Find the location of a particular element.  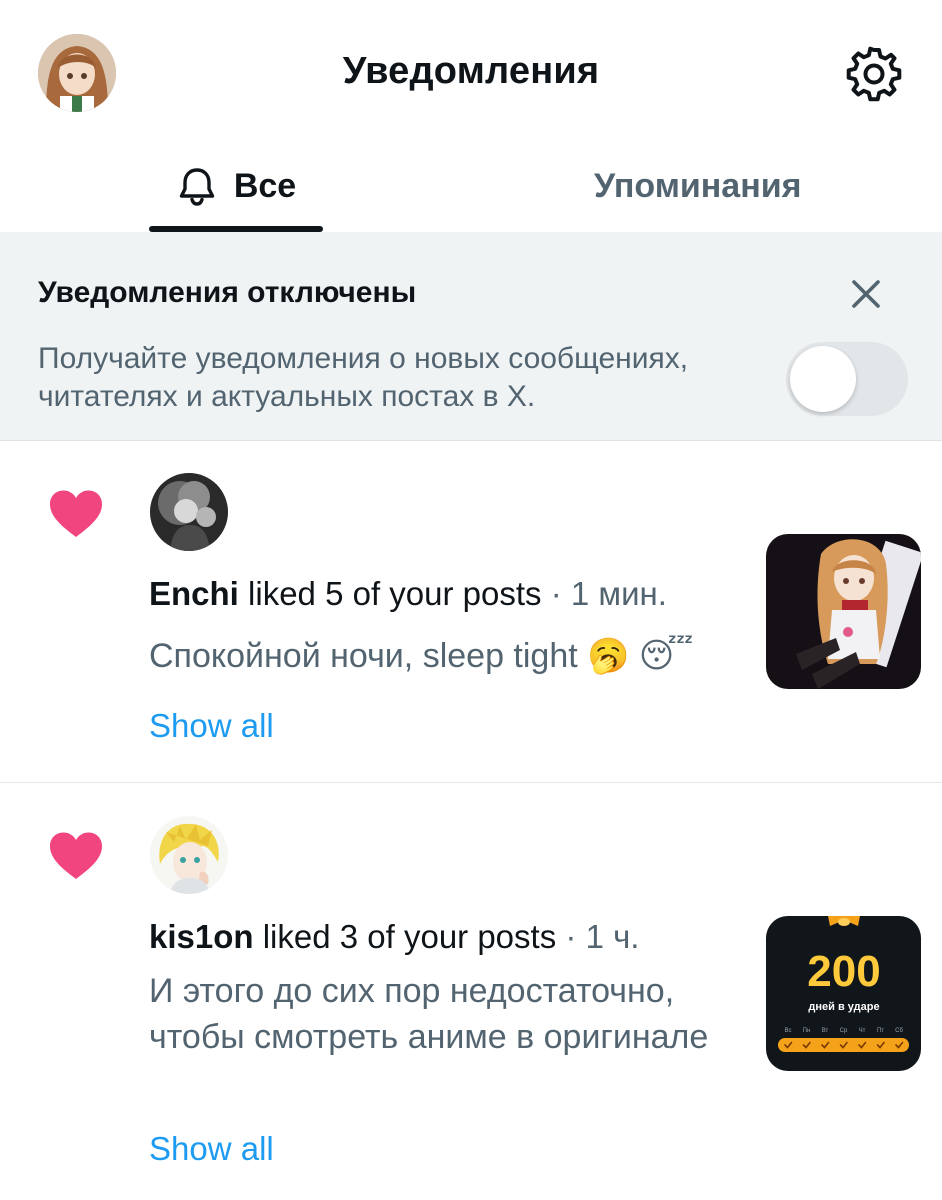

tab-bar: Все Упоминания is located at coordinates (471, 186).